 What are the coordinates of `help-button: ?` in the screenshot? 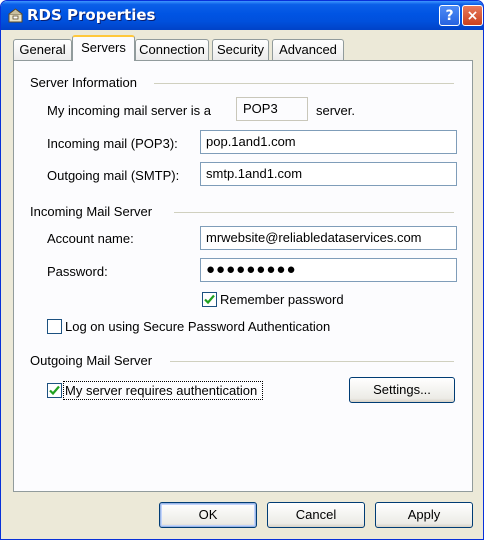 It's located at (449, 15).